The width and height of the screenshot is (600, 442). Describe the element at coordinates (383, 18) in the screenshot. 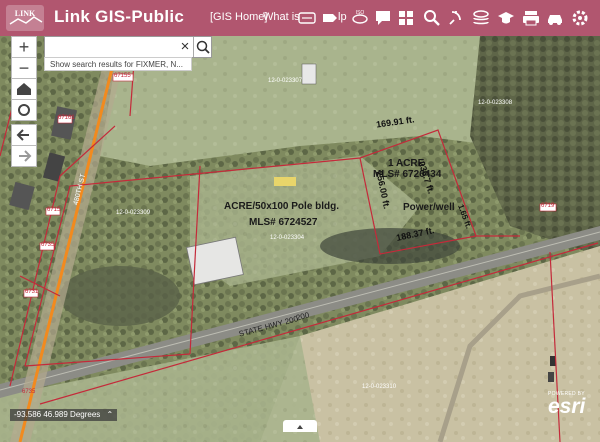

I see `chat-icon` at that location.